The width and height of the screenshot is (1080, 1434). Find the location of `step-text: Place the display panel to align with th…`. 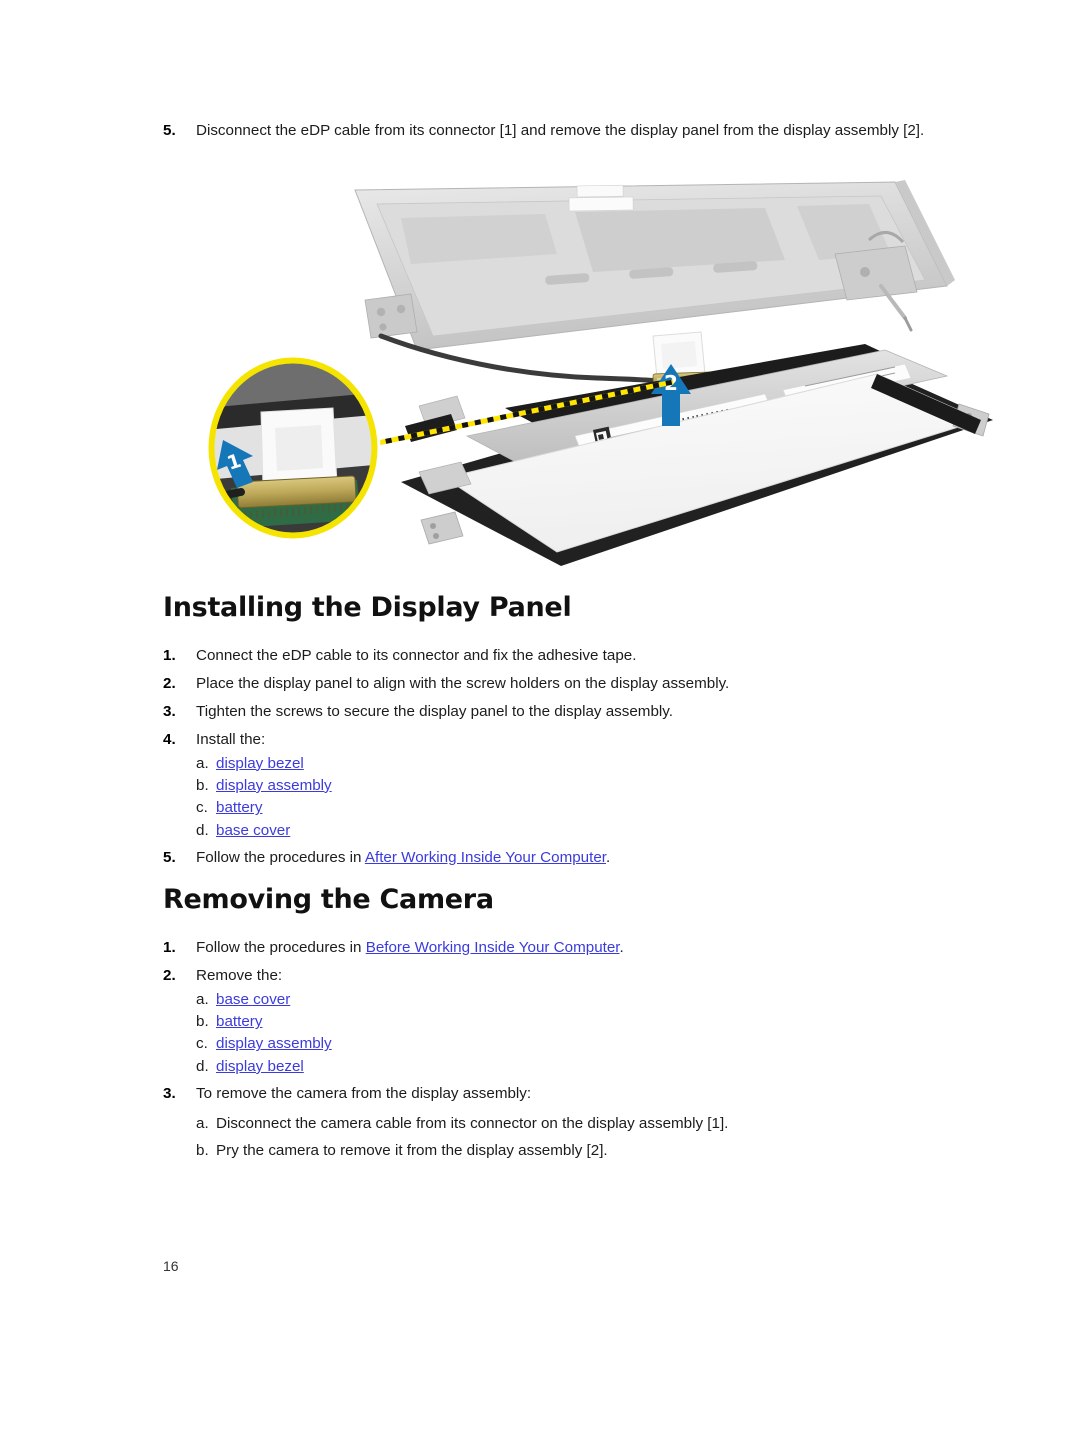

step-text: Place the display panel to align with th… is located at coordinates (463, 683).